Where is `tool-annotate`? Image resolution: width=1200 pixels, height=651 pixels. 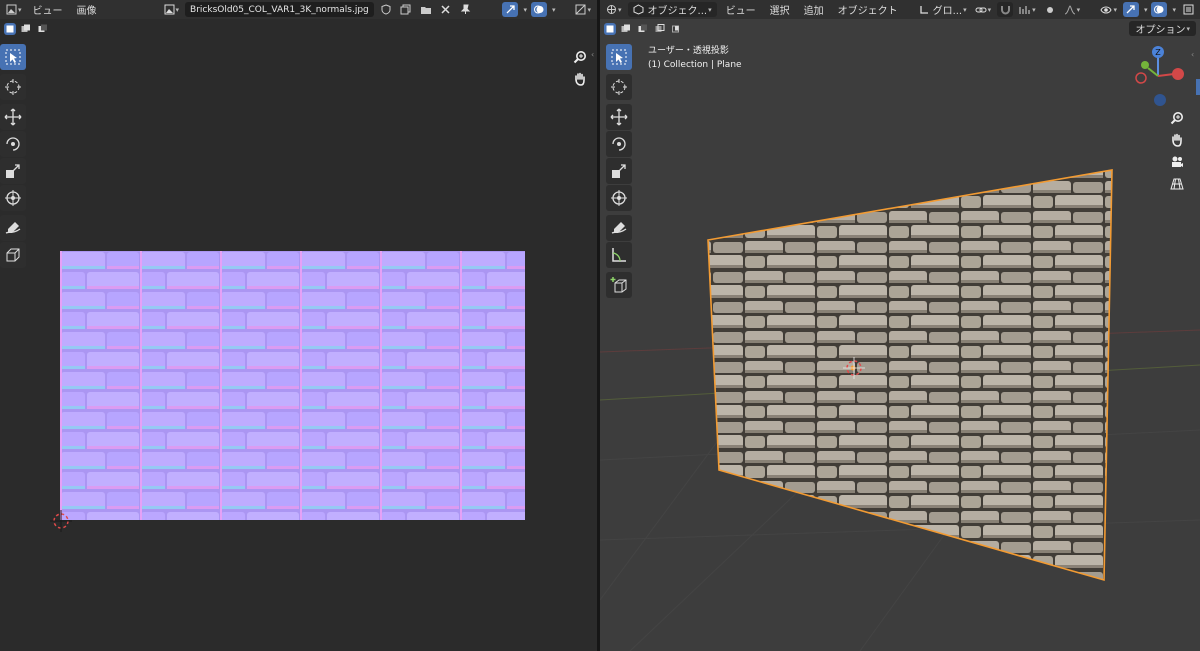
tool-annotate is located at coordinates (13, 228).